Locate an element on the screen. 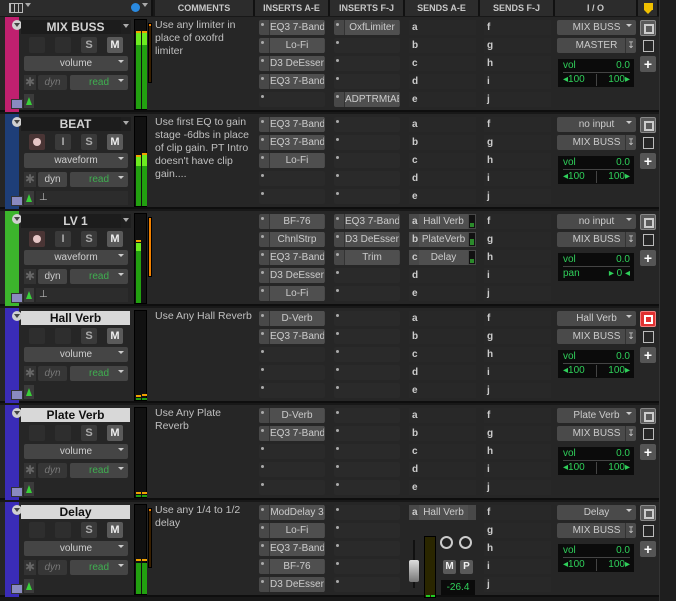 The height and width of the screenshot is (601, 676). insert-plugin-name: BF-76 is located at coordinates (296, 221).